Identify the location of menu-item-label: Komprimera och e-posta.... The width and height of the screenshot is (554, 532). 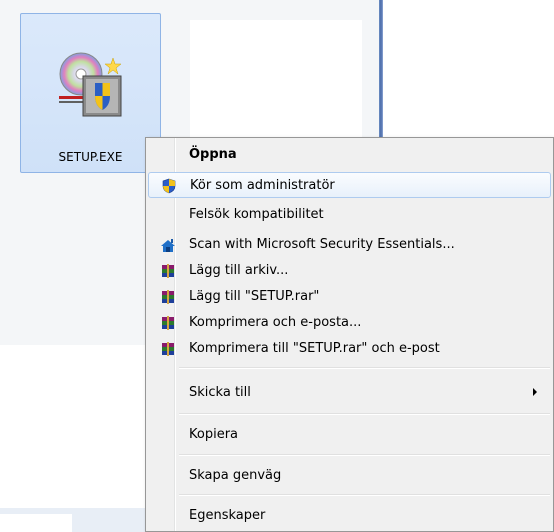
(275, 322).